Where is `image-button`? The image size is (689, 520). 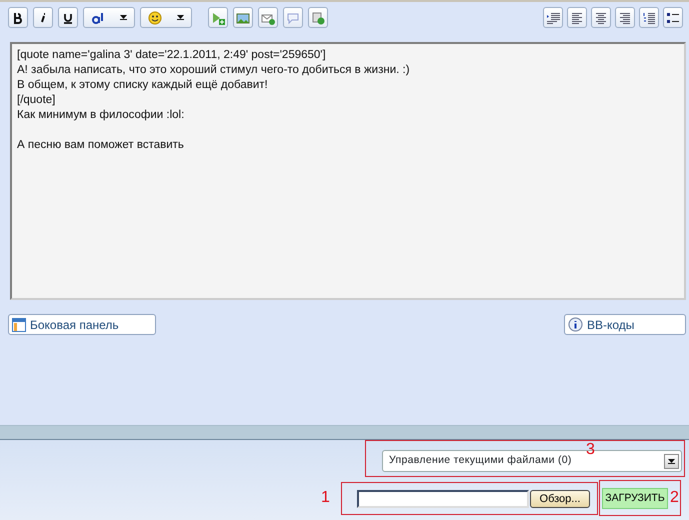
image-button is located at coordinates (243, 17).